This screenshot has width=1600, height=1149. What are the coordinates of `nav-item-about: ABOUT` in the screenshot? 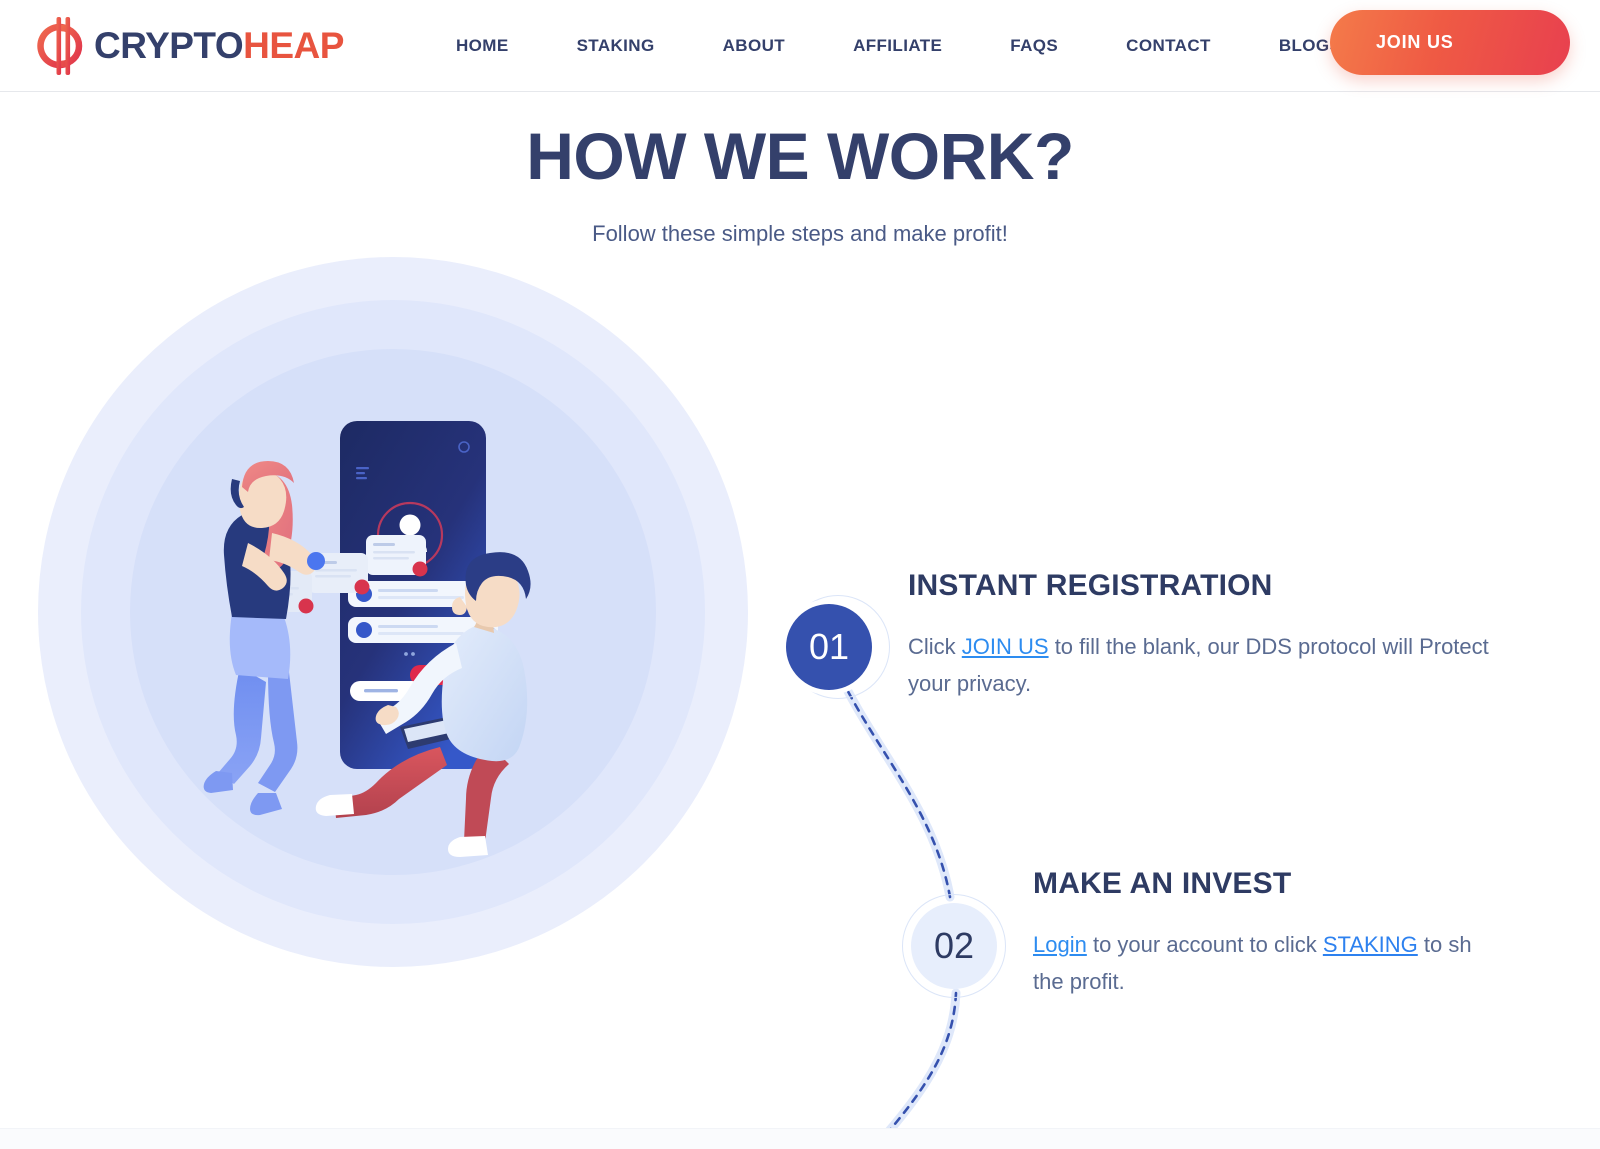 It's located at (754, 46).